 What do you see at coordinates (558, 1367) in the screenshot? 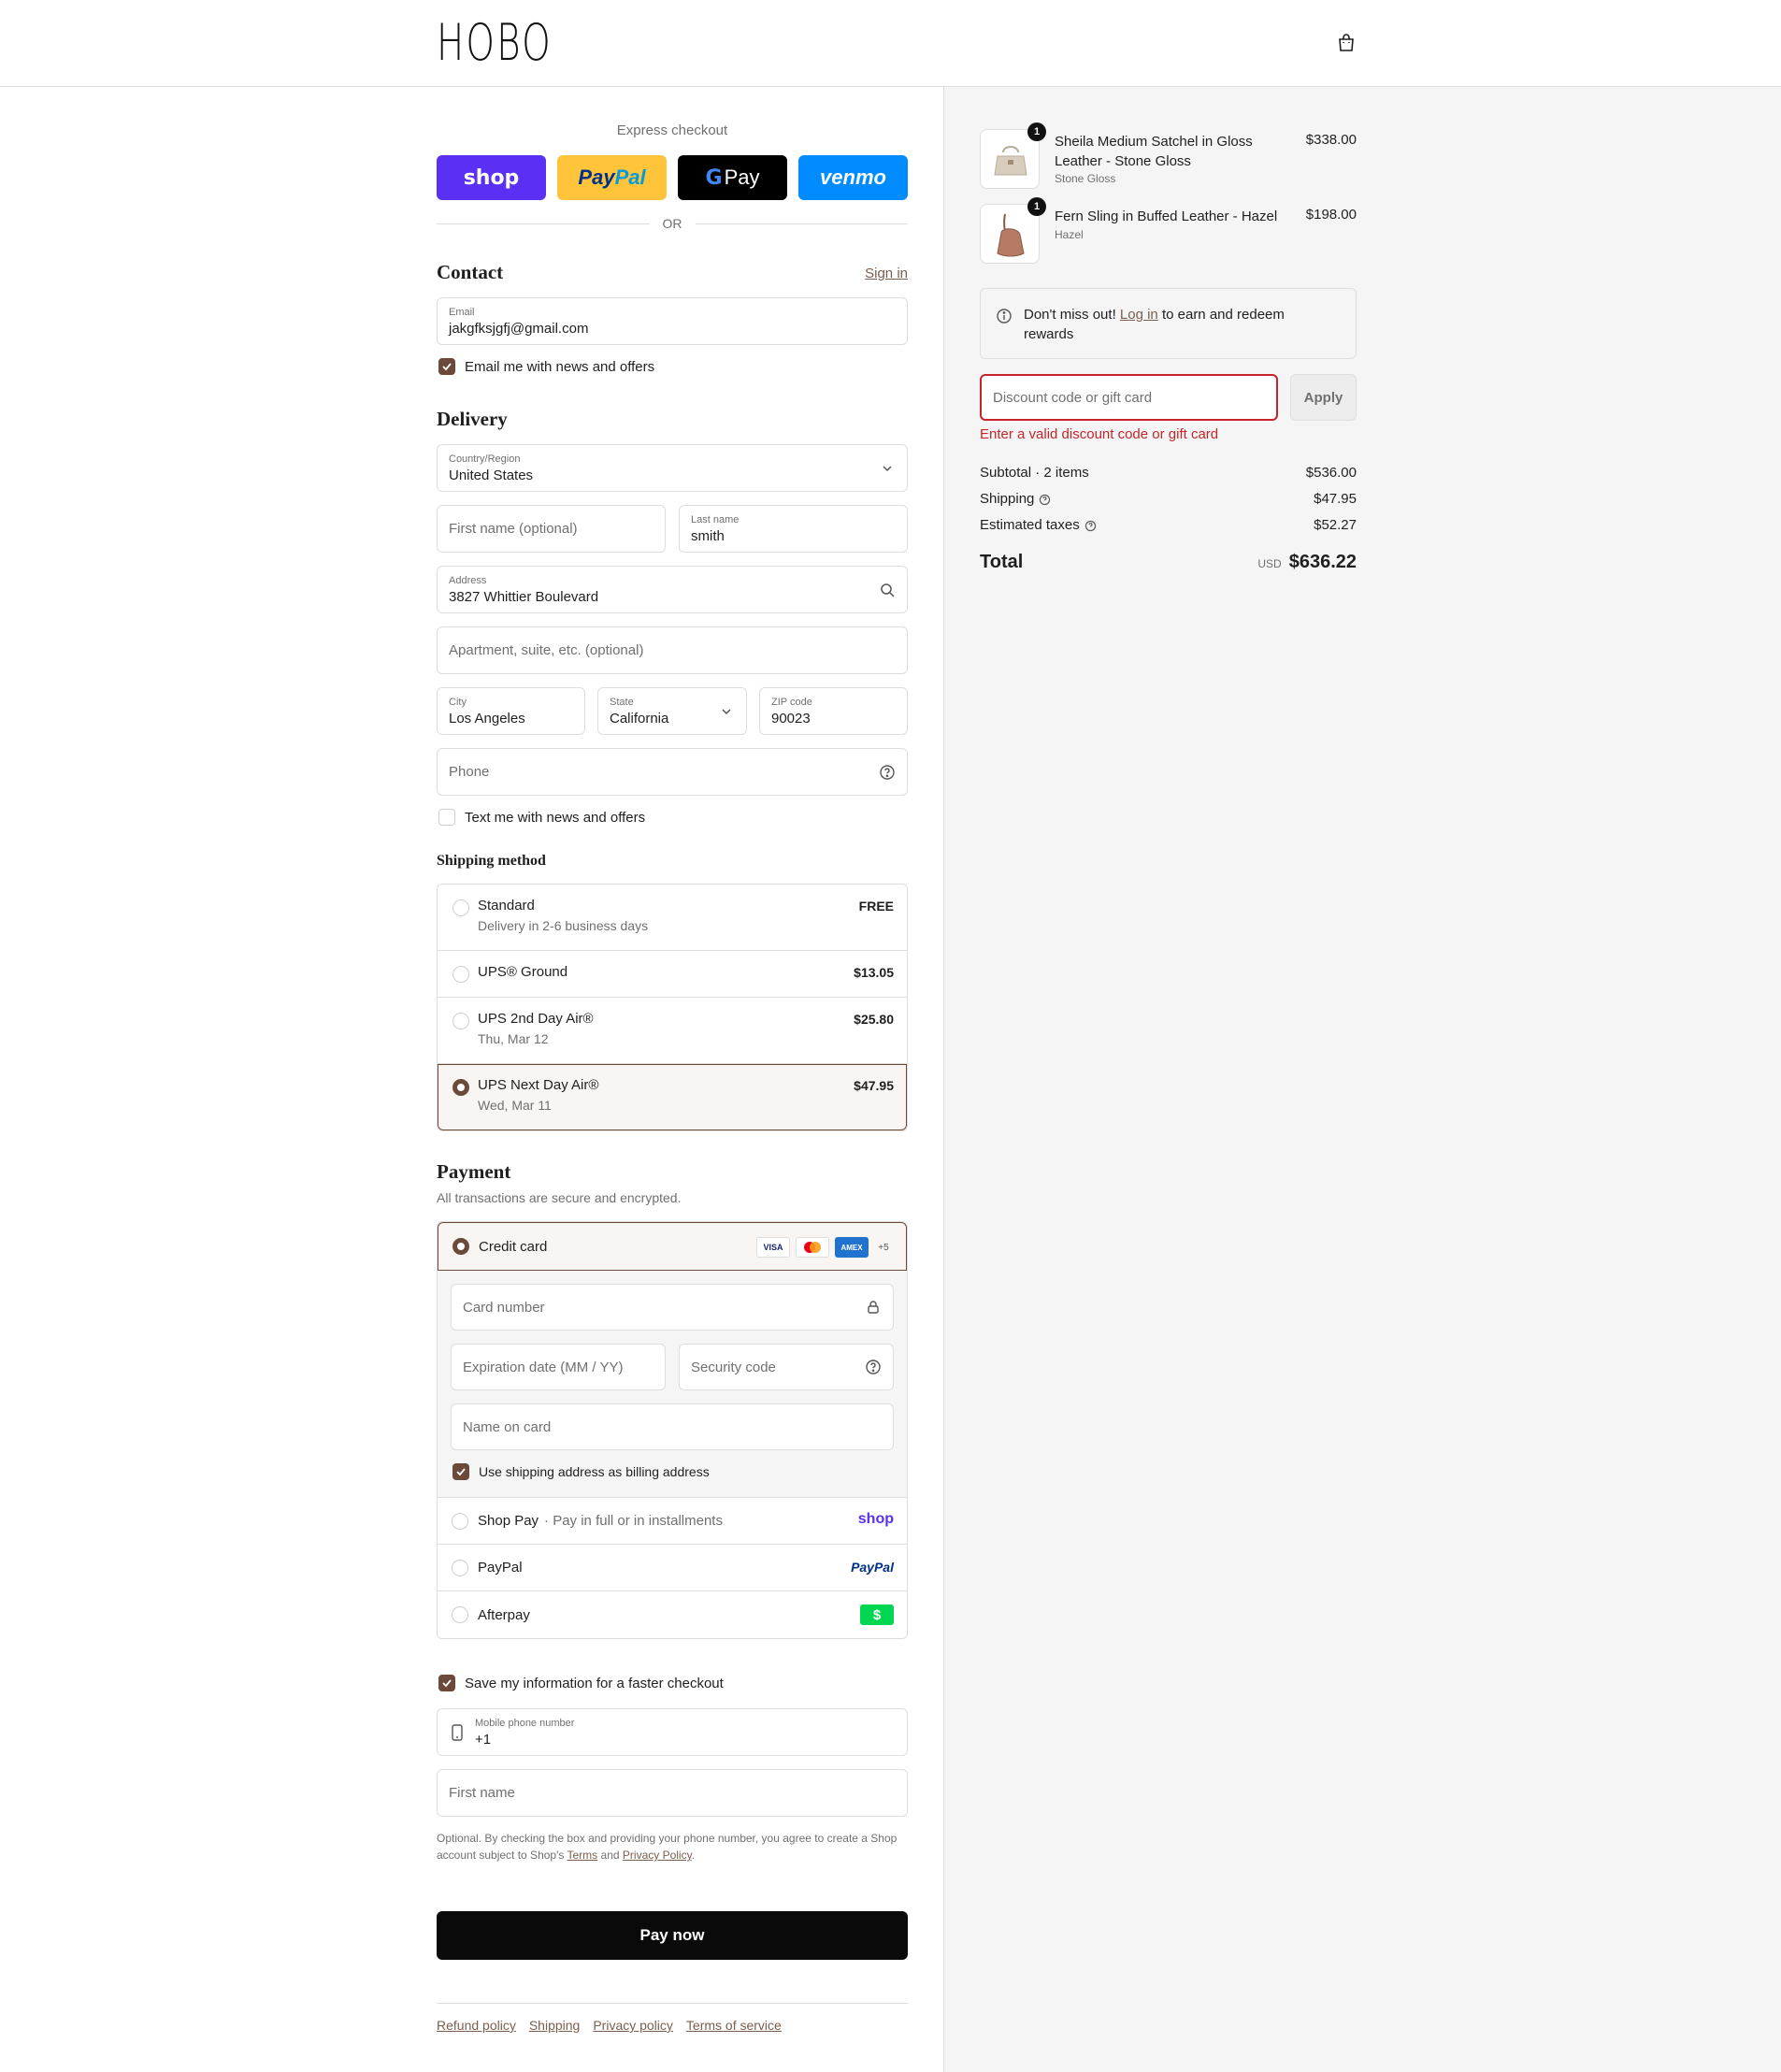
I see `expiry-field: Expiration date (MM / YY)` at bounding box center [558, 1367].